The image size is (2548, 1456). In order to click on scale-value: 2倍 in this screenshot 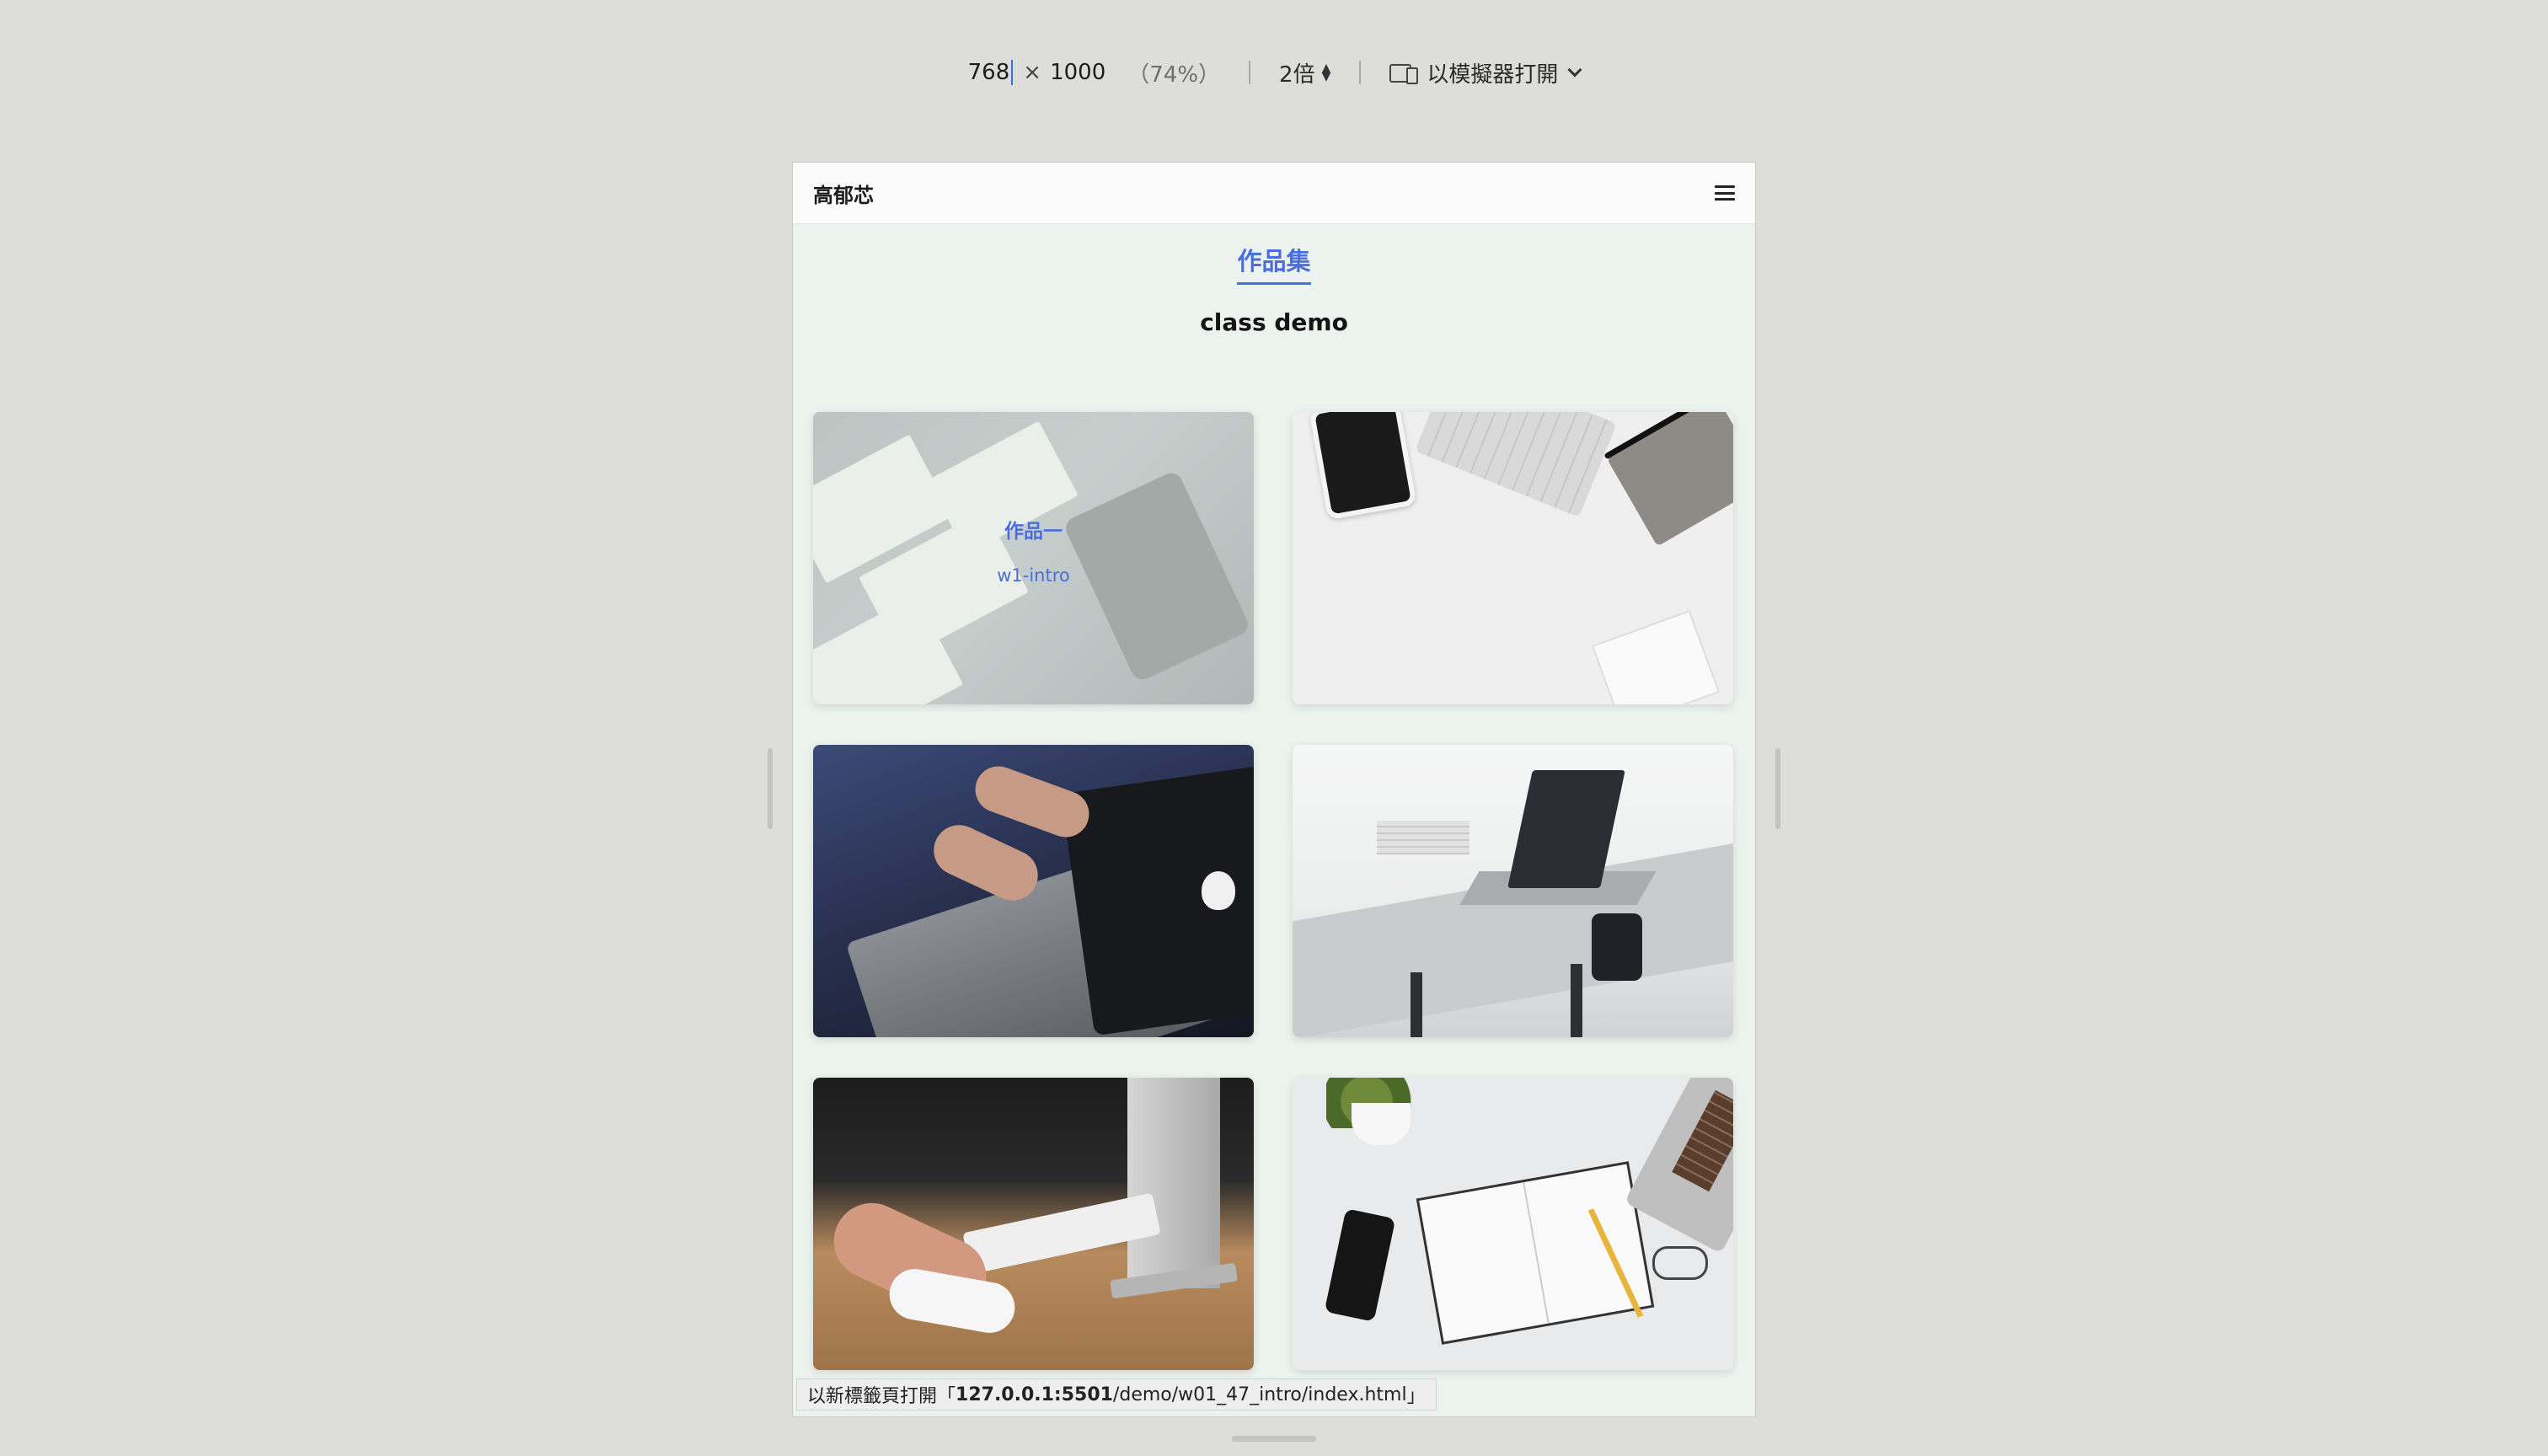, I will do `click(1297, 75)`.